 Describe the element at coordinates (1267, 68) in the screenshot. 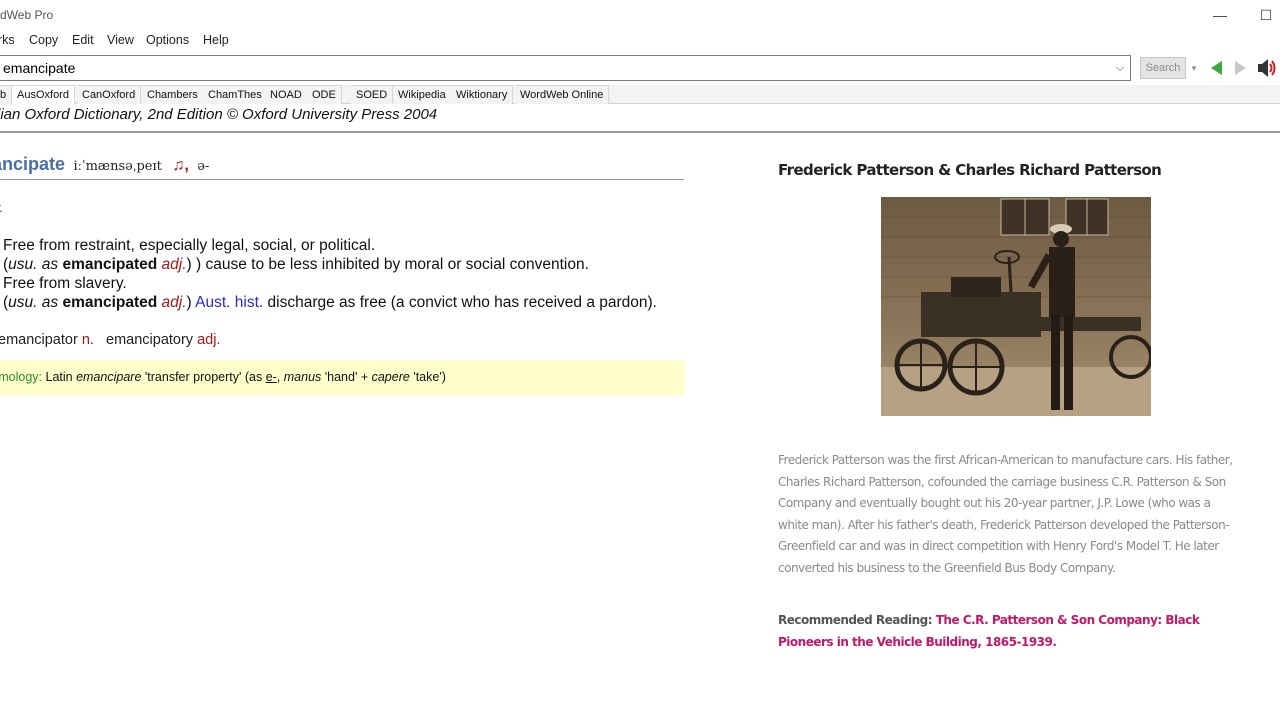

I see `speaker-icon` at that location.